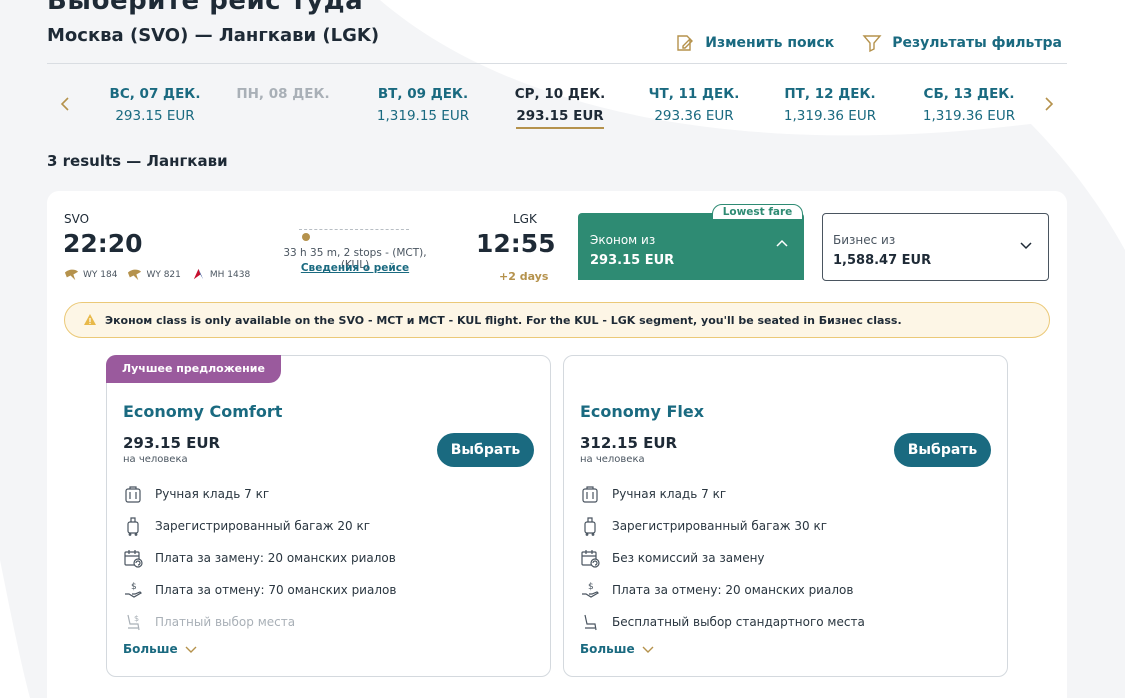 The height and width of the screenshot is (698, 1125). Describe the element at coordinates (691, 246) in the screenshot. I see `economy-fare-button: Эконом из 293.15 EUR` at that location.